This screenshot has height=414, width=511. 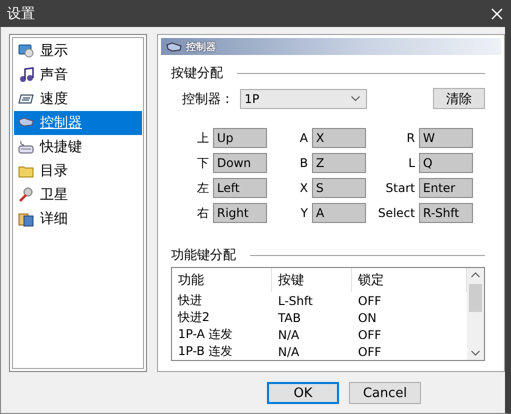 What do you see at coordinates (78, 219) in the screenshot?
I see `sidebar-item: 详细` at bounding box center [78, 219].